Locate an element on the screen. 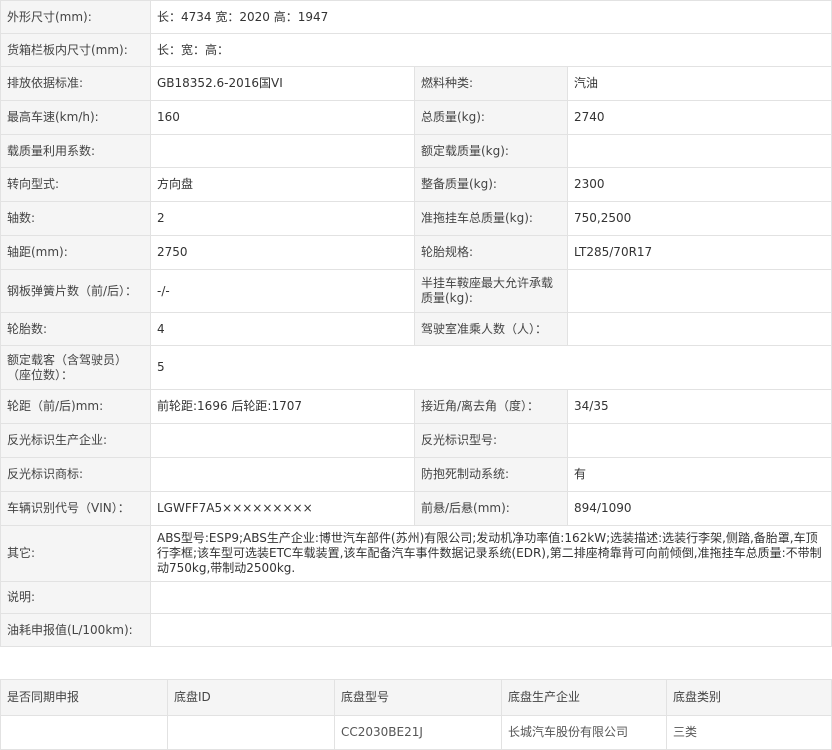 The height and width of the screenshot is (750, 832). spec-label: 轴距(mm): is located at coordinates (75, 252).